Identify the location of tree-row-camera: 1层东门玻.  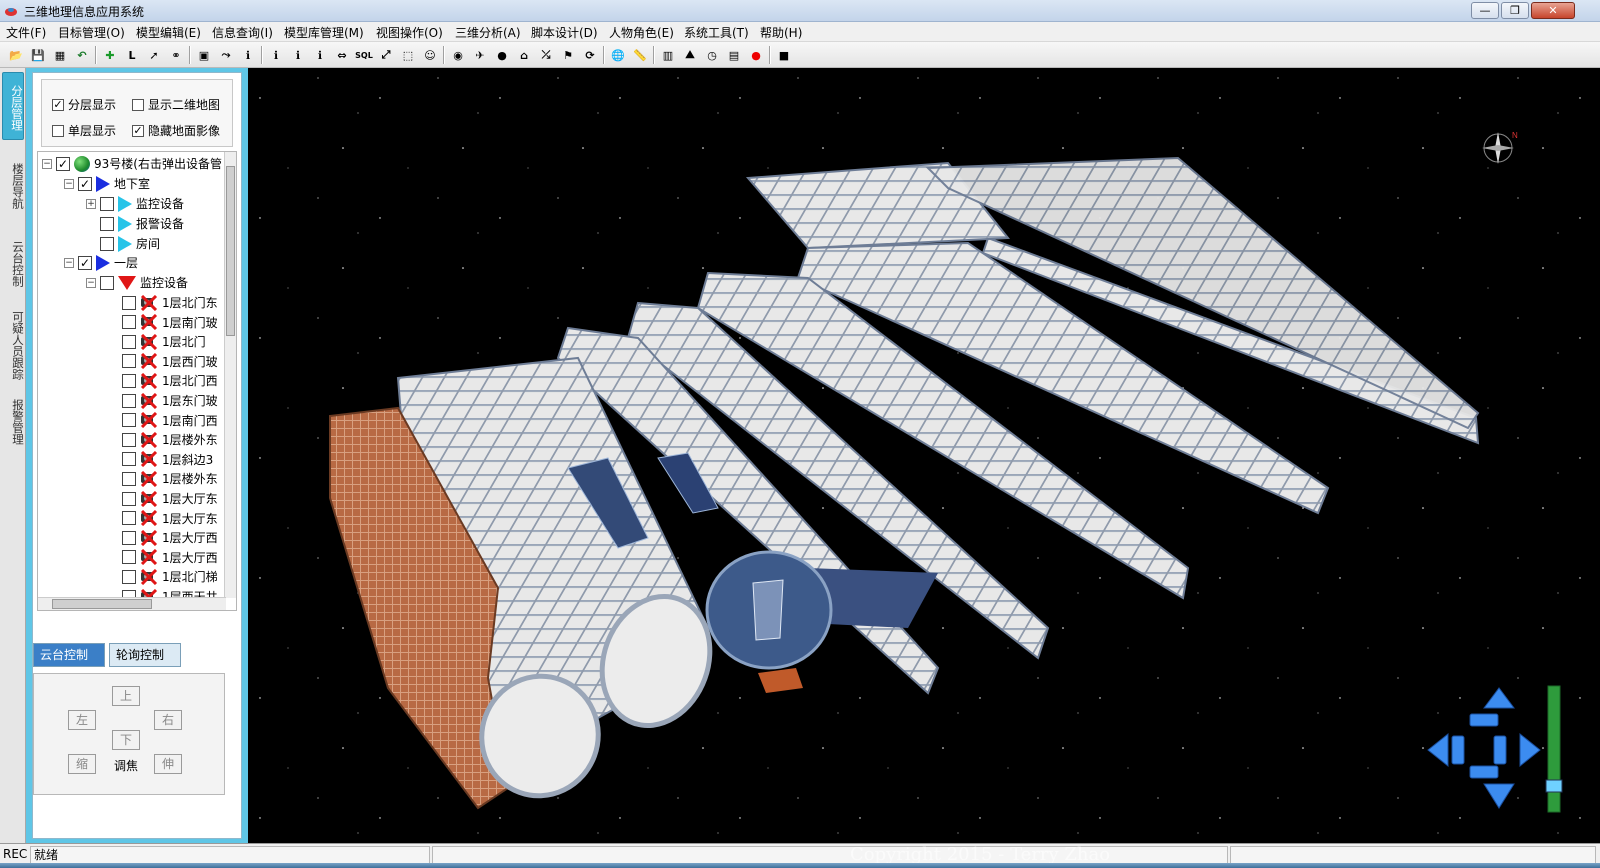
(170, 400).